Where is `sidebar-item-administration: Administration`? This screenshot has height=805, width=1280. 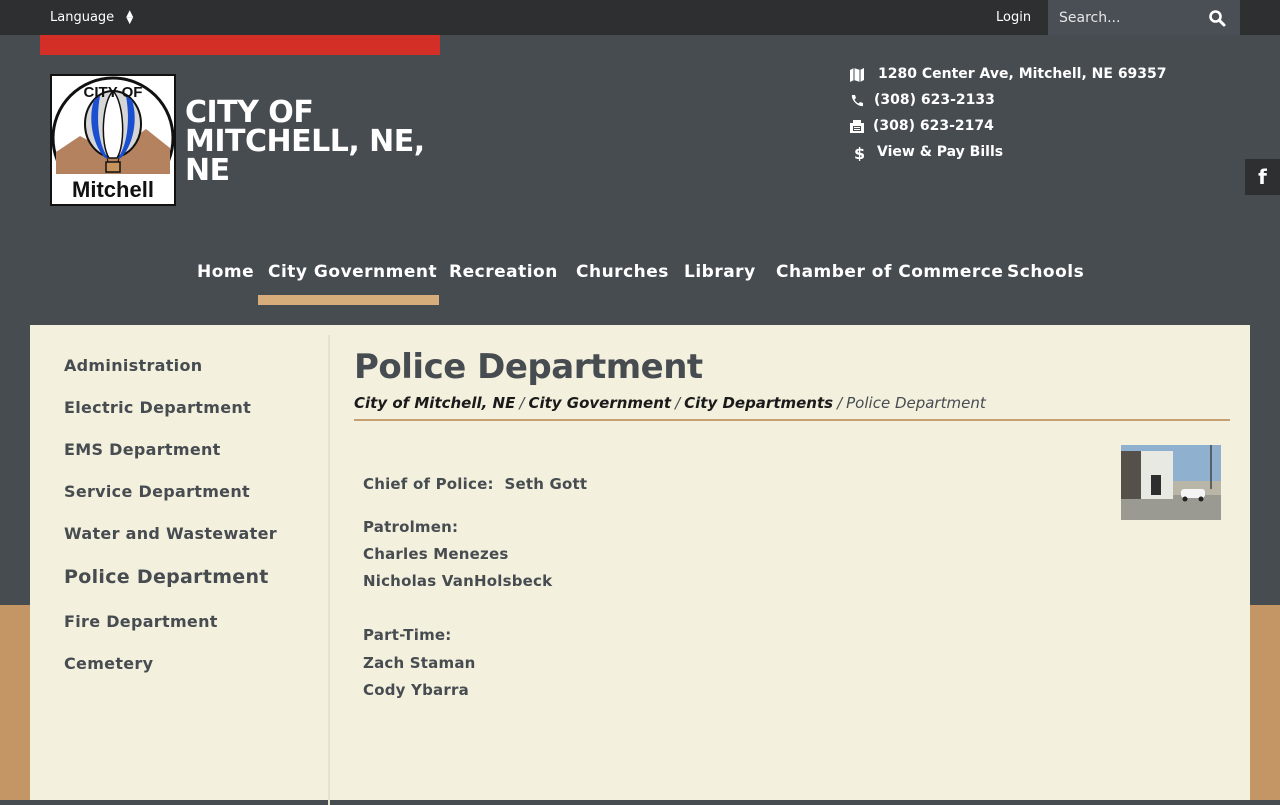 sidebar-item-administration: Administration is located at coordinates (133, 365).